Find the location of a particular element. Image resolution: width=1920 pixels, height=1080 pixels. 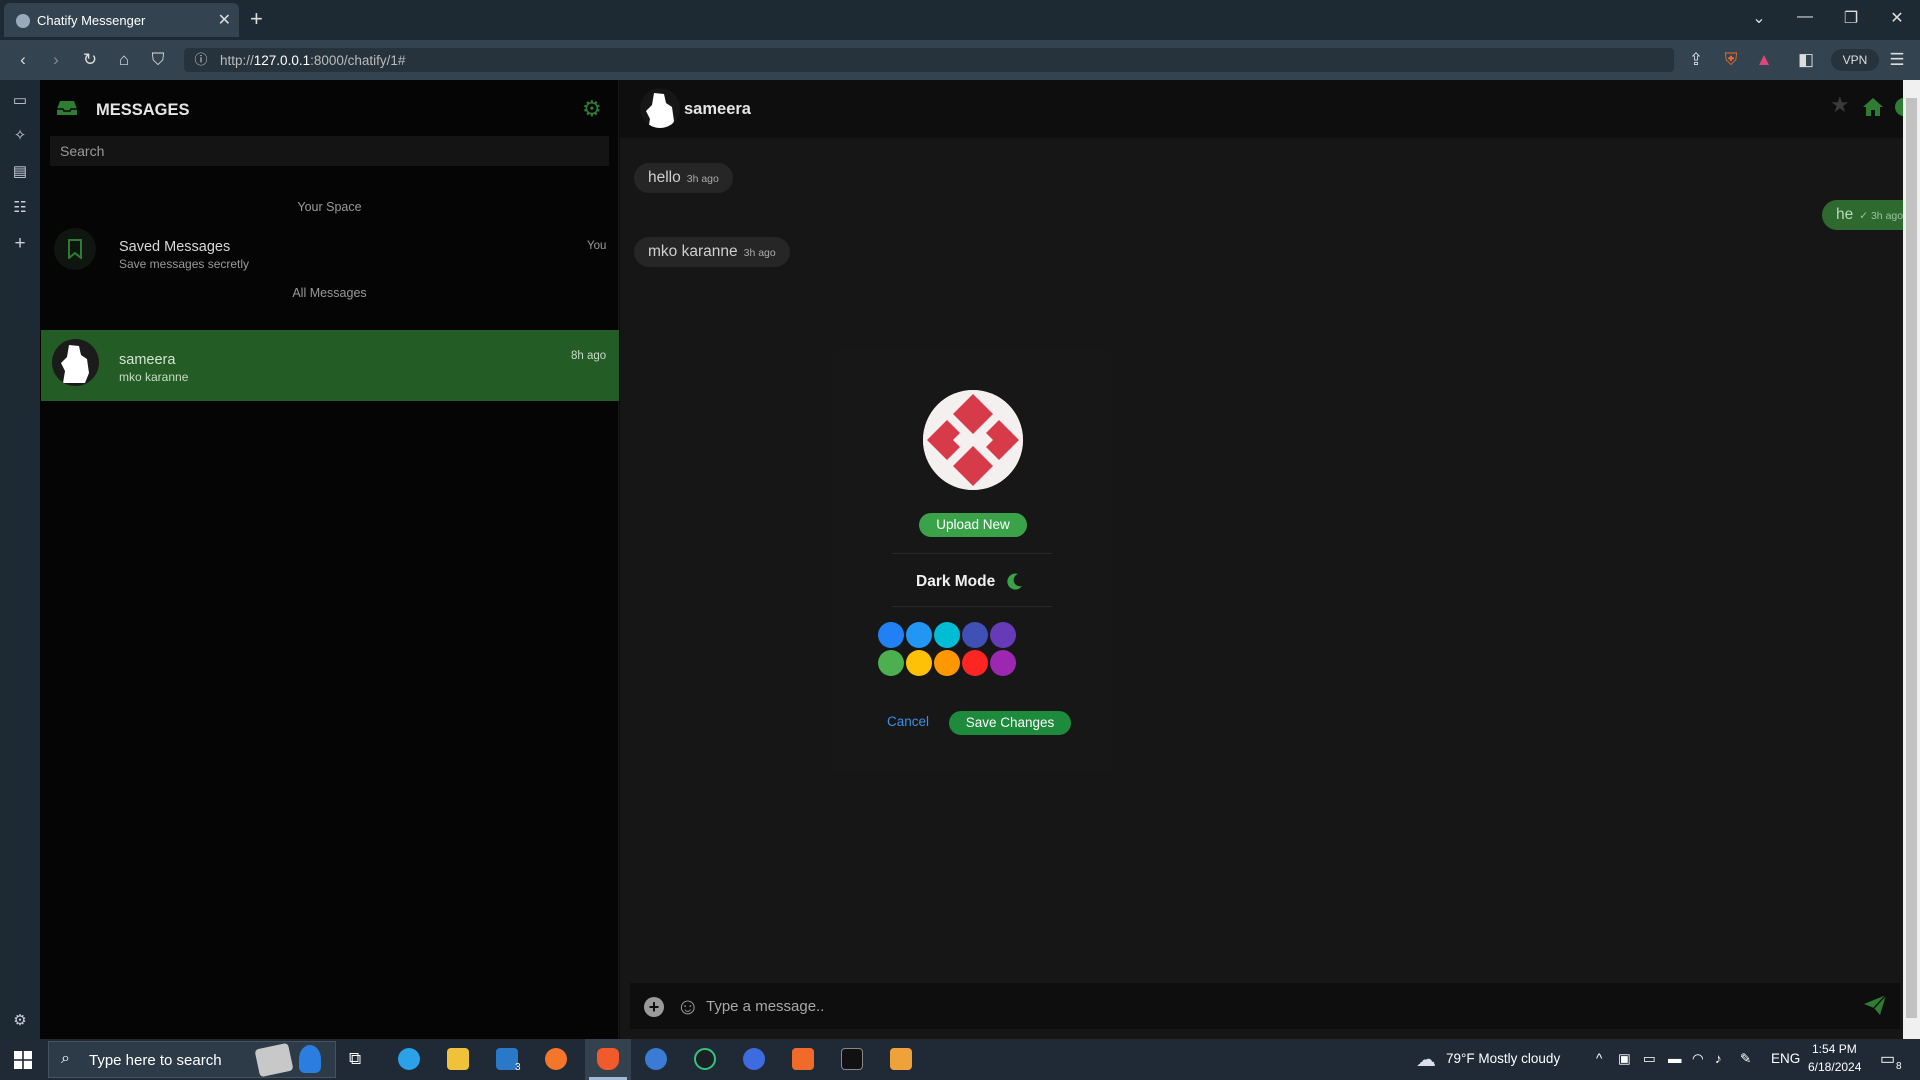

mail-badge: 3 is located at coordinates (518, 1067).